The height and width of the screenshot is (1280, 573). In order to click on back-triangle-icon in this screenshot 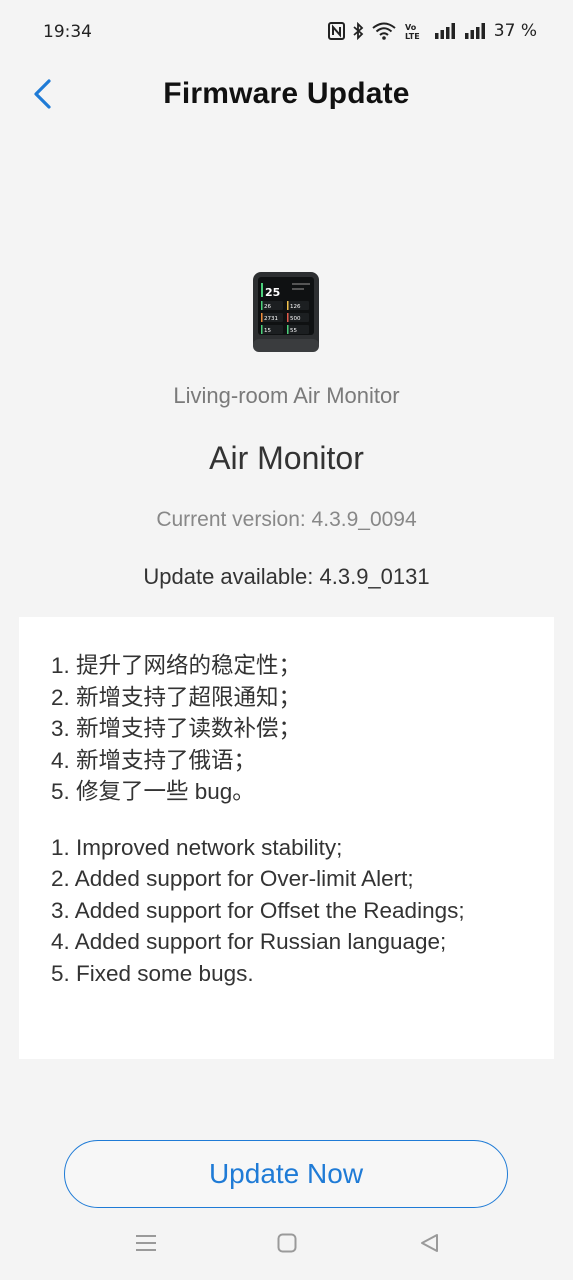, I will do `click(429, 1245)`.